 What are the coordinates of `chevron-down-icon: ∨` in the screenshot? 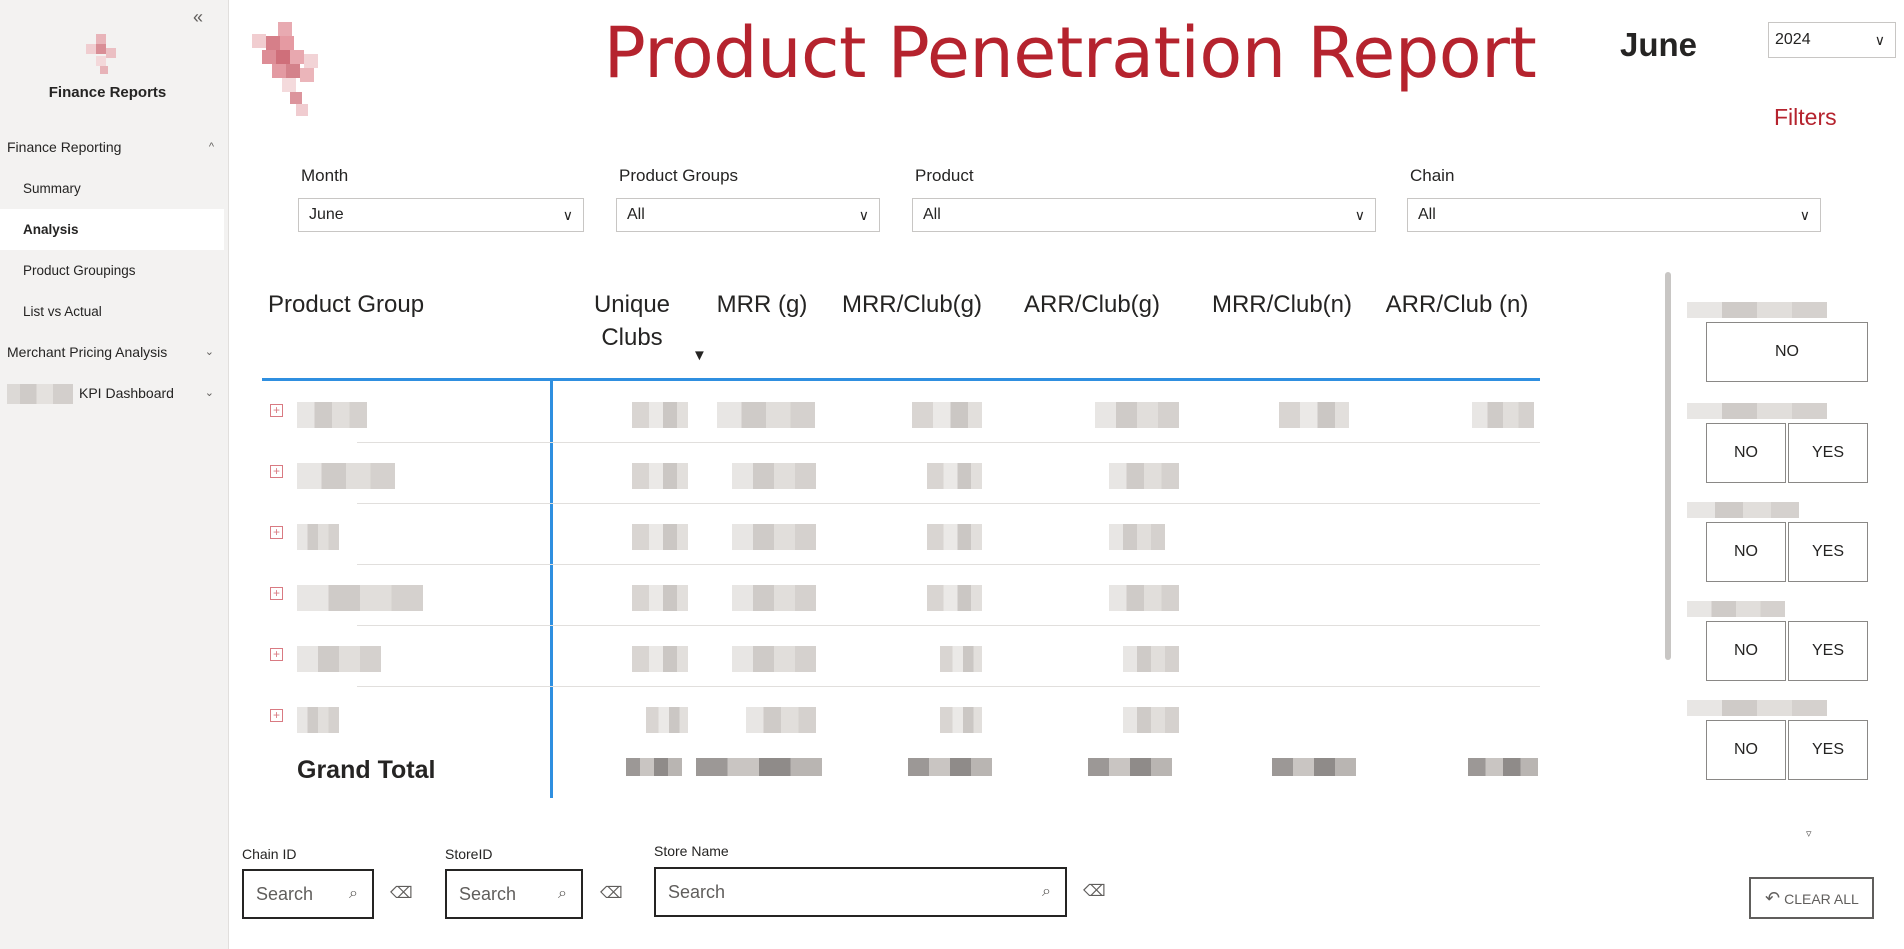 It's located at (863, 215).